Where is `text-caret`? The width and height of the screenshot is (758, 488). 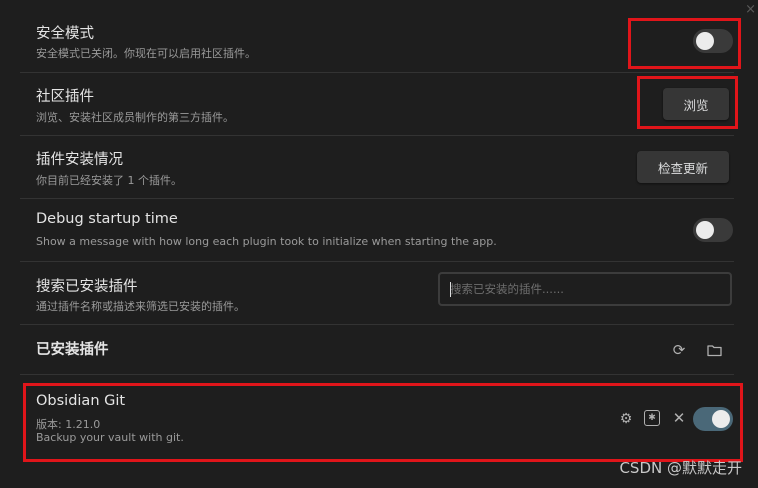
text-caret is located at coordinates (450, 289).